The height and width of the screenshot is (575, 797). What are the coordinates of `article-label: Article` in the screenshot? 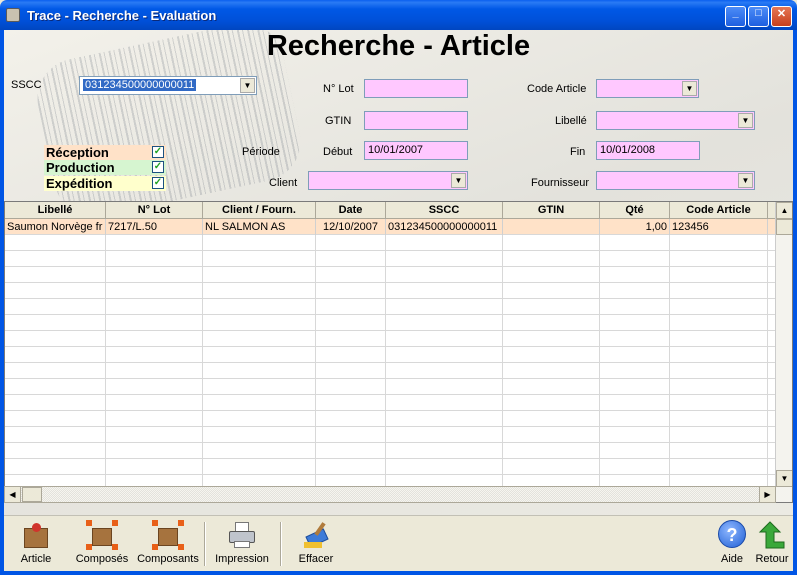 It's located at (36, 559).